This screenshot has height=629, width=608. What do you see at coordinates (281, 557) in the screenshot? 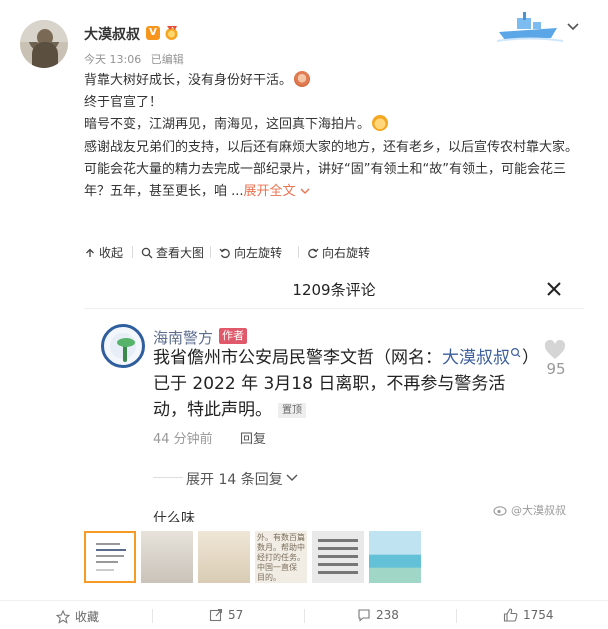
I see `thumbnail-4: 外。有数百篇 数月。帮助中 经打的任务。 中国一直保 目的。` at bounding box center [281, 557].